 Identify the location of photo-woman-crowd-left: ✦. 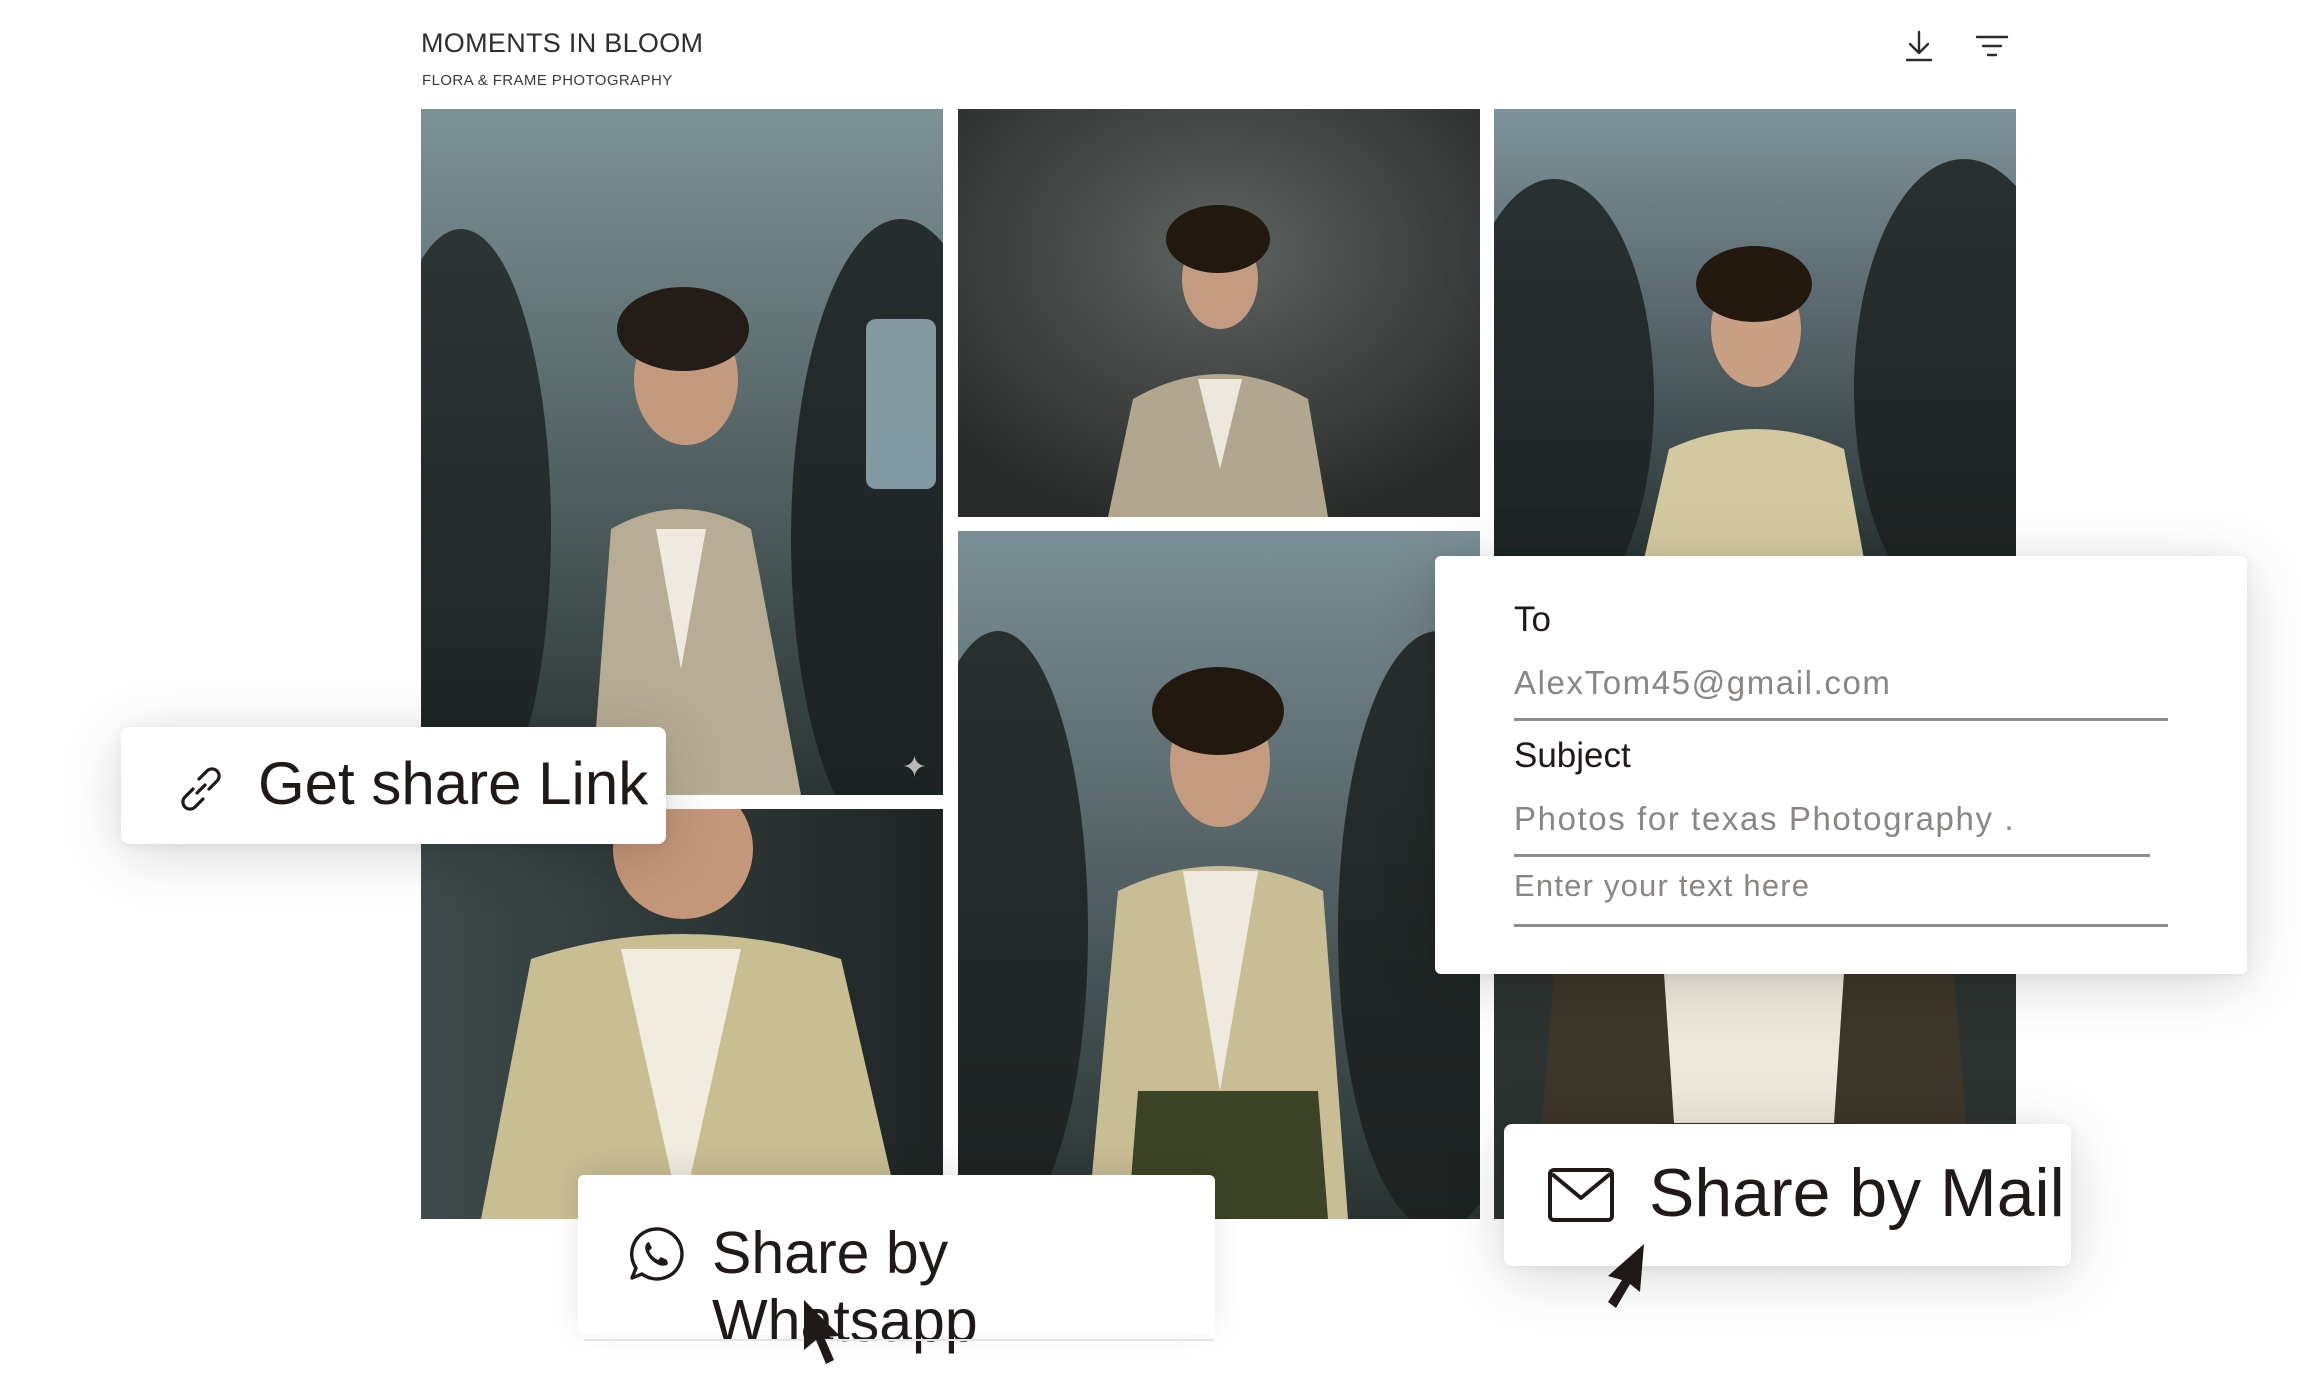
(682, 452).